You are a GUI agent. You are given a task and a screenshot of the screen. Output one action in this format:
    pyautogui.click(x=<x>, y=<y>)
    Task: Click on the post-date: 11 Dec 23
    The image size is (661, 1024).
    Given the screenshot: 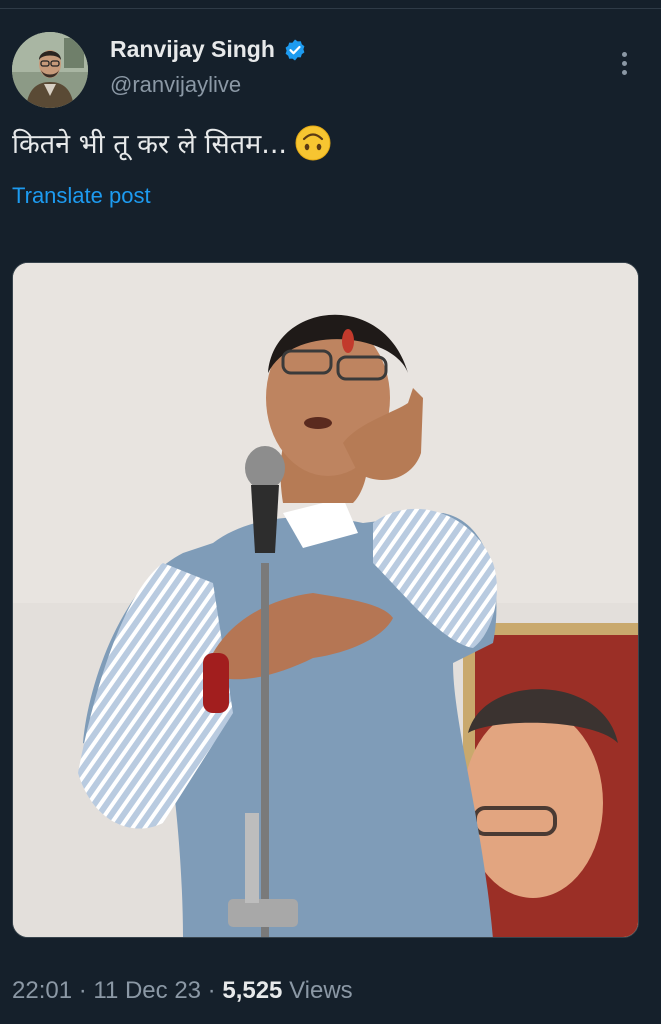 What is the action you would take?
    pyautogui.click(x=147, y=990)
    